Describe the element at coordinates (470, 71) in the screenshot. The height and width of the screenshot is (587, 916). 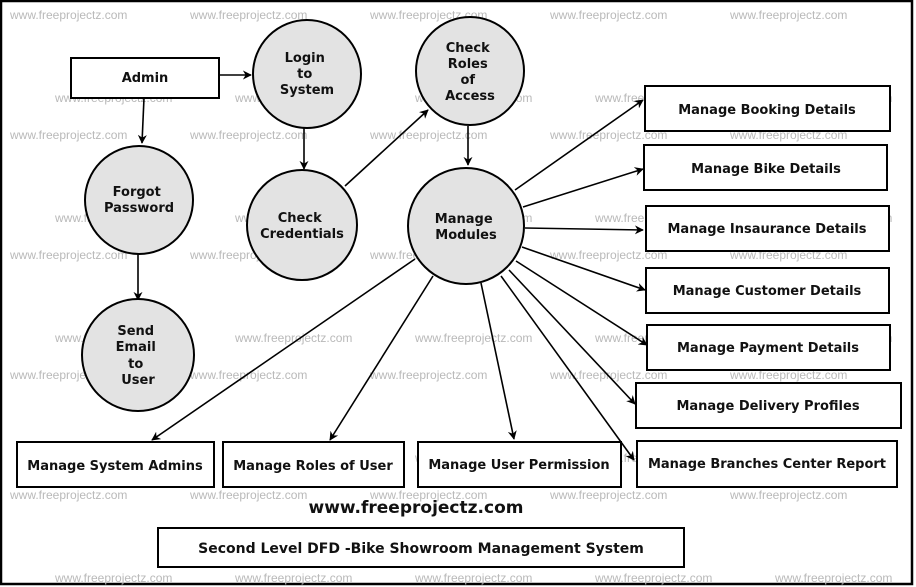
I see `process-check-roles: Check Roles of Access` at that location.